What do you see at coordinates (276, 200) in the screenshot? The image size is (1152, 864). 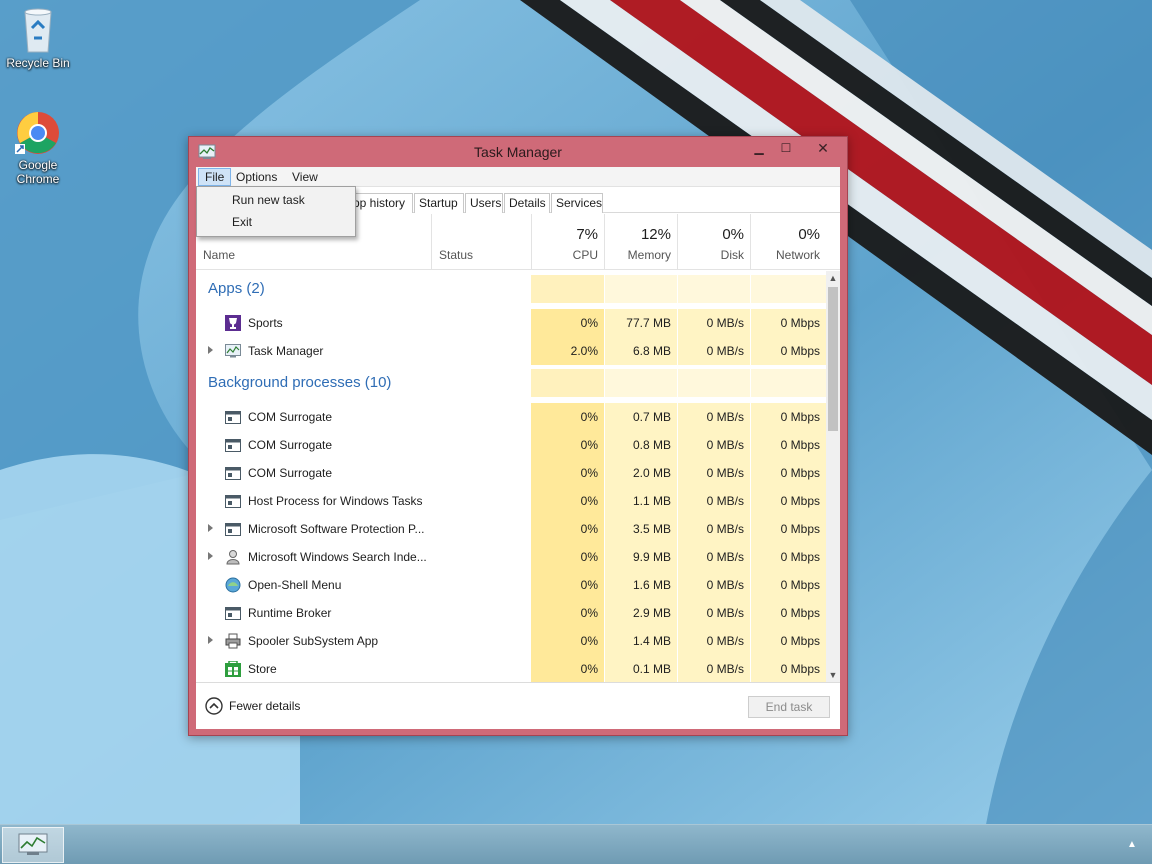 I see `menu-item-run-new-task: Run new task` at bounding box center [276, 200].